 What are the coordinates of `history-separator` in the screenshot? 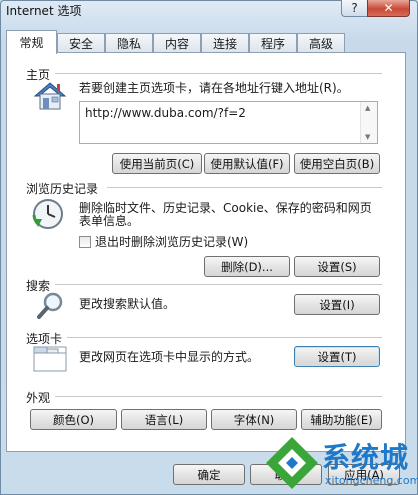 It's located at (244, 187).